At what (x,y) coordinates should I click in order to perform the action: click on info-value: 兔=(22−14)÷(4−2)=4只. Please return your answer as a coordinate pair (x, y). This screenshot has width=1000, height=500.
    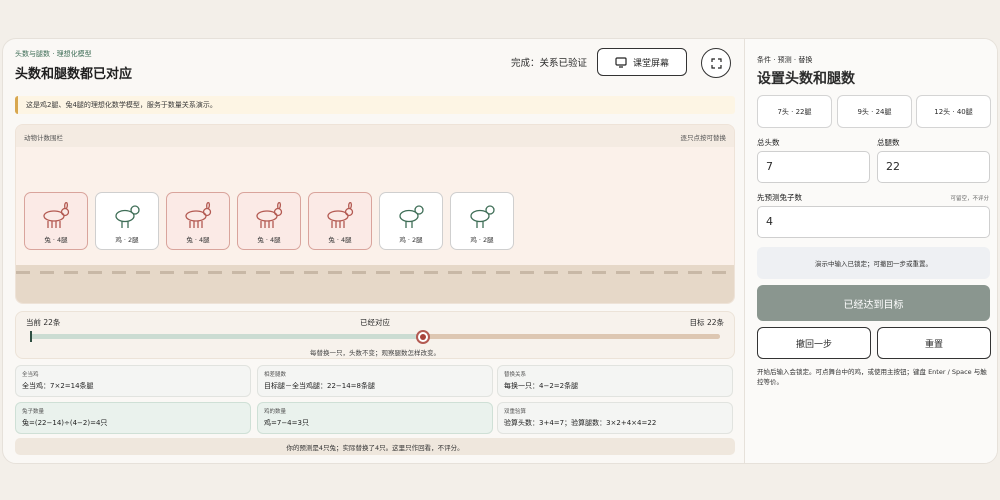
    Looking at the image, I should click on (65, 423).